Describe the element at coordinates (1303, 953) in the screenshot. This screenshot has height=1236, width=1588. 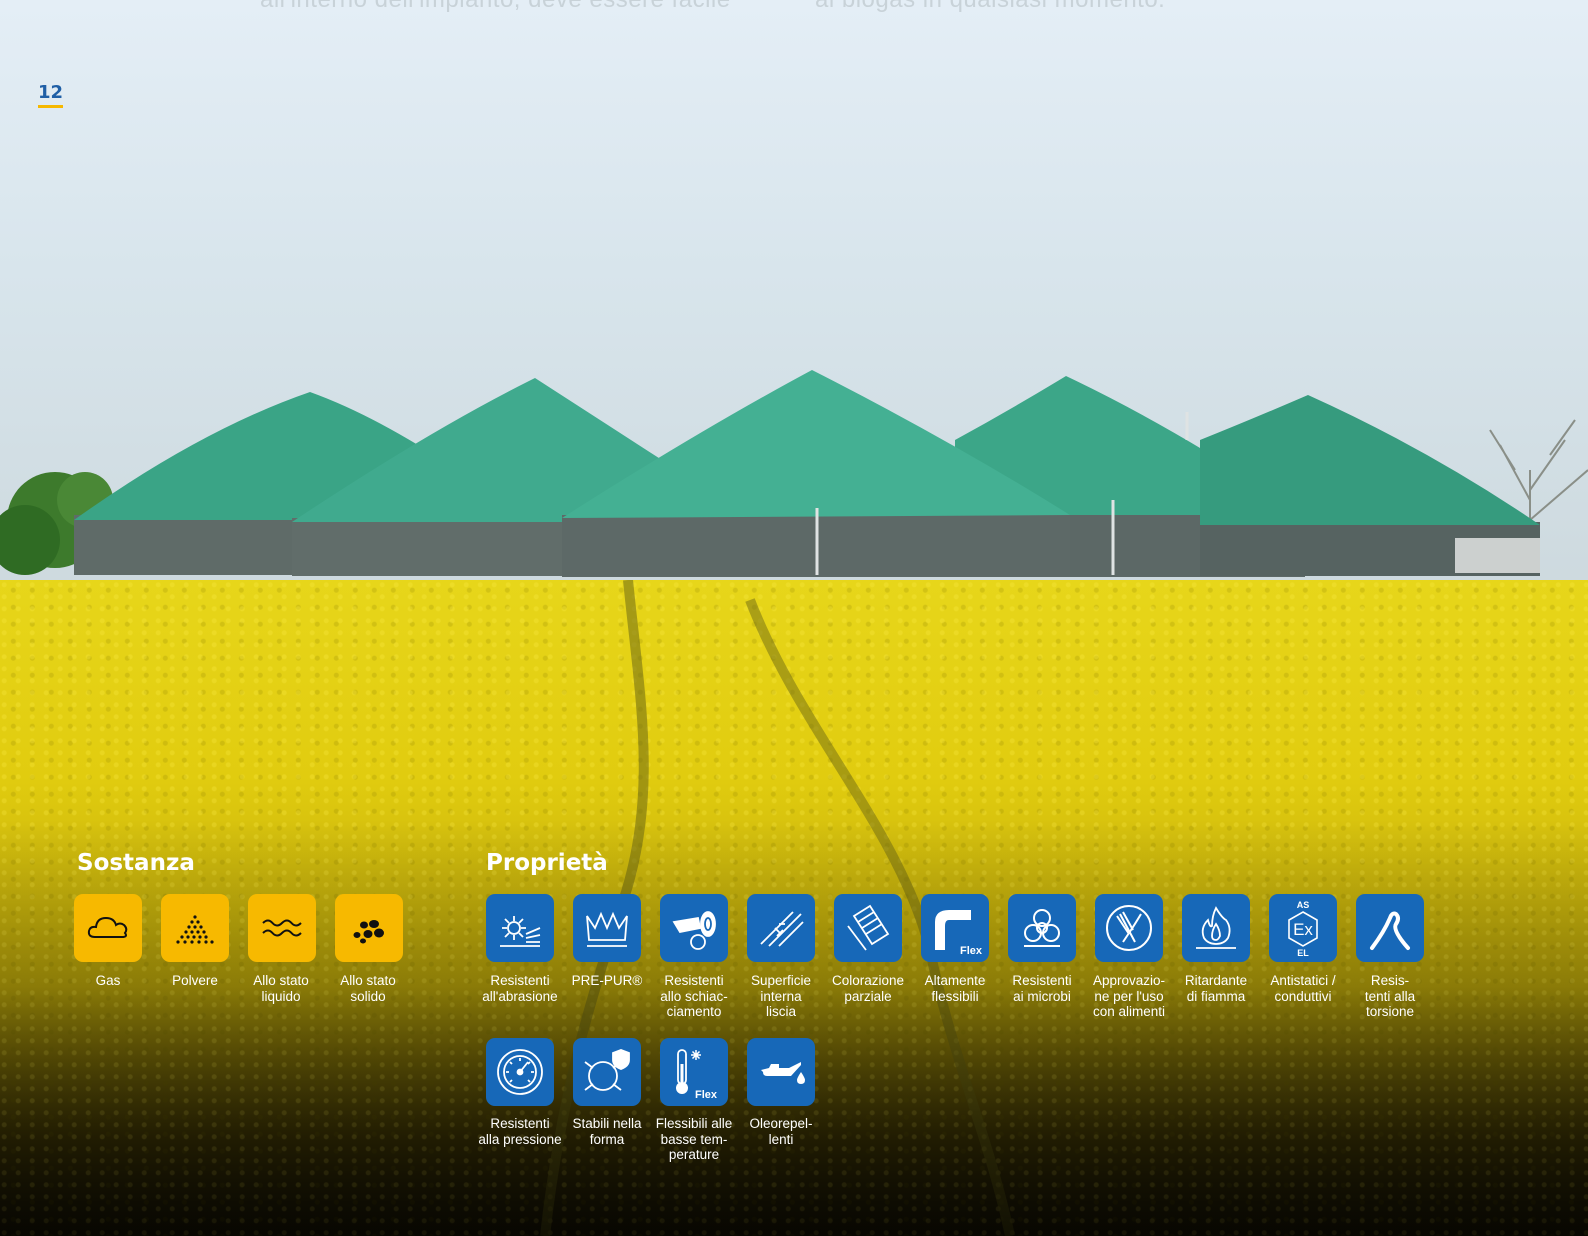
I see `el-label: EL` at that location.